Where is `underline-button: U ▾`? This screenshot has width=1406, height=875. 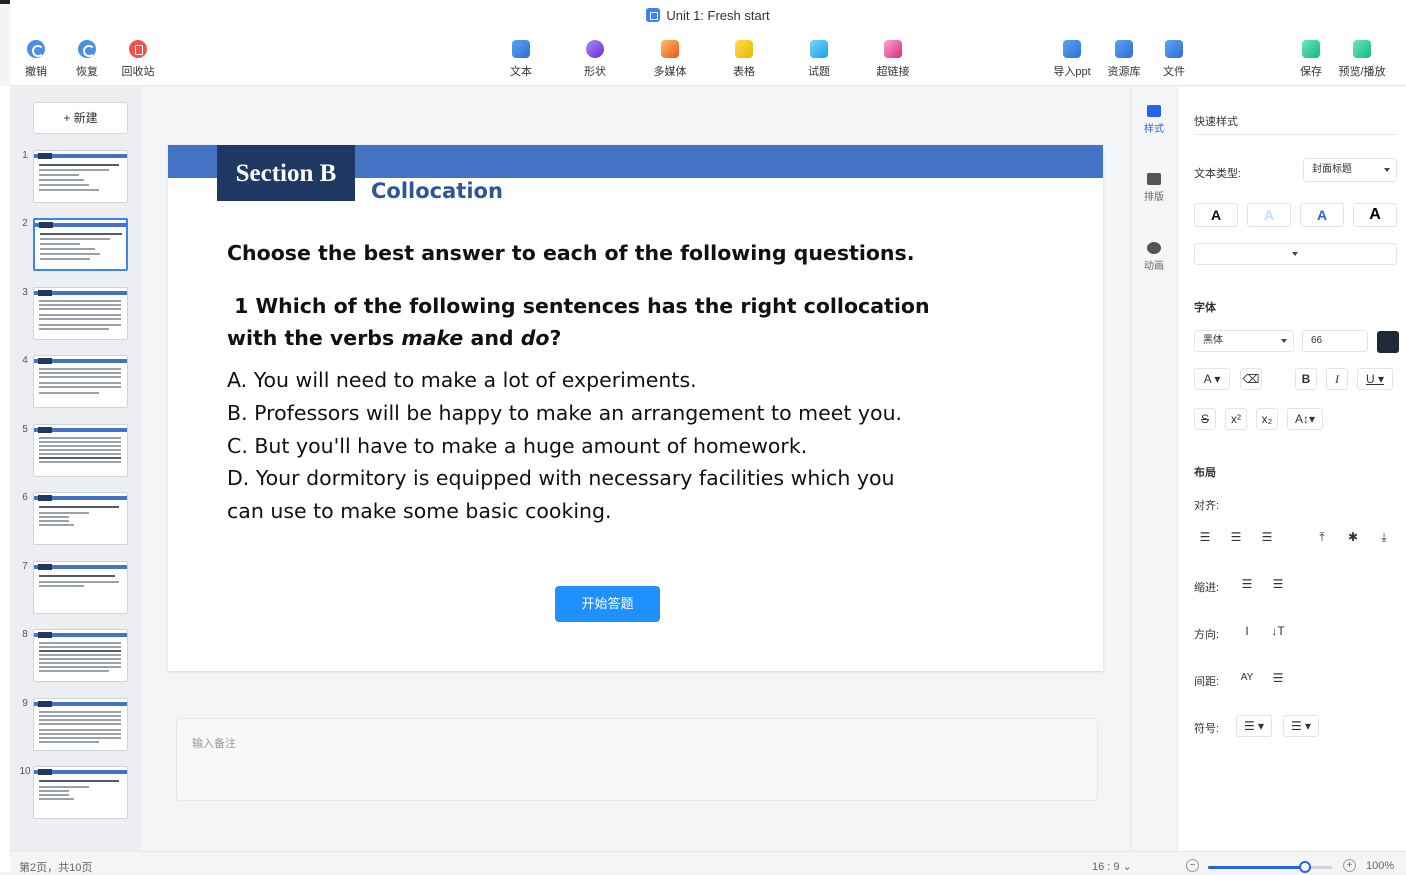
underline-button: U ▾ is located at coordinates (1375, 379).